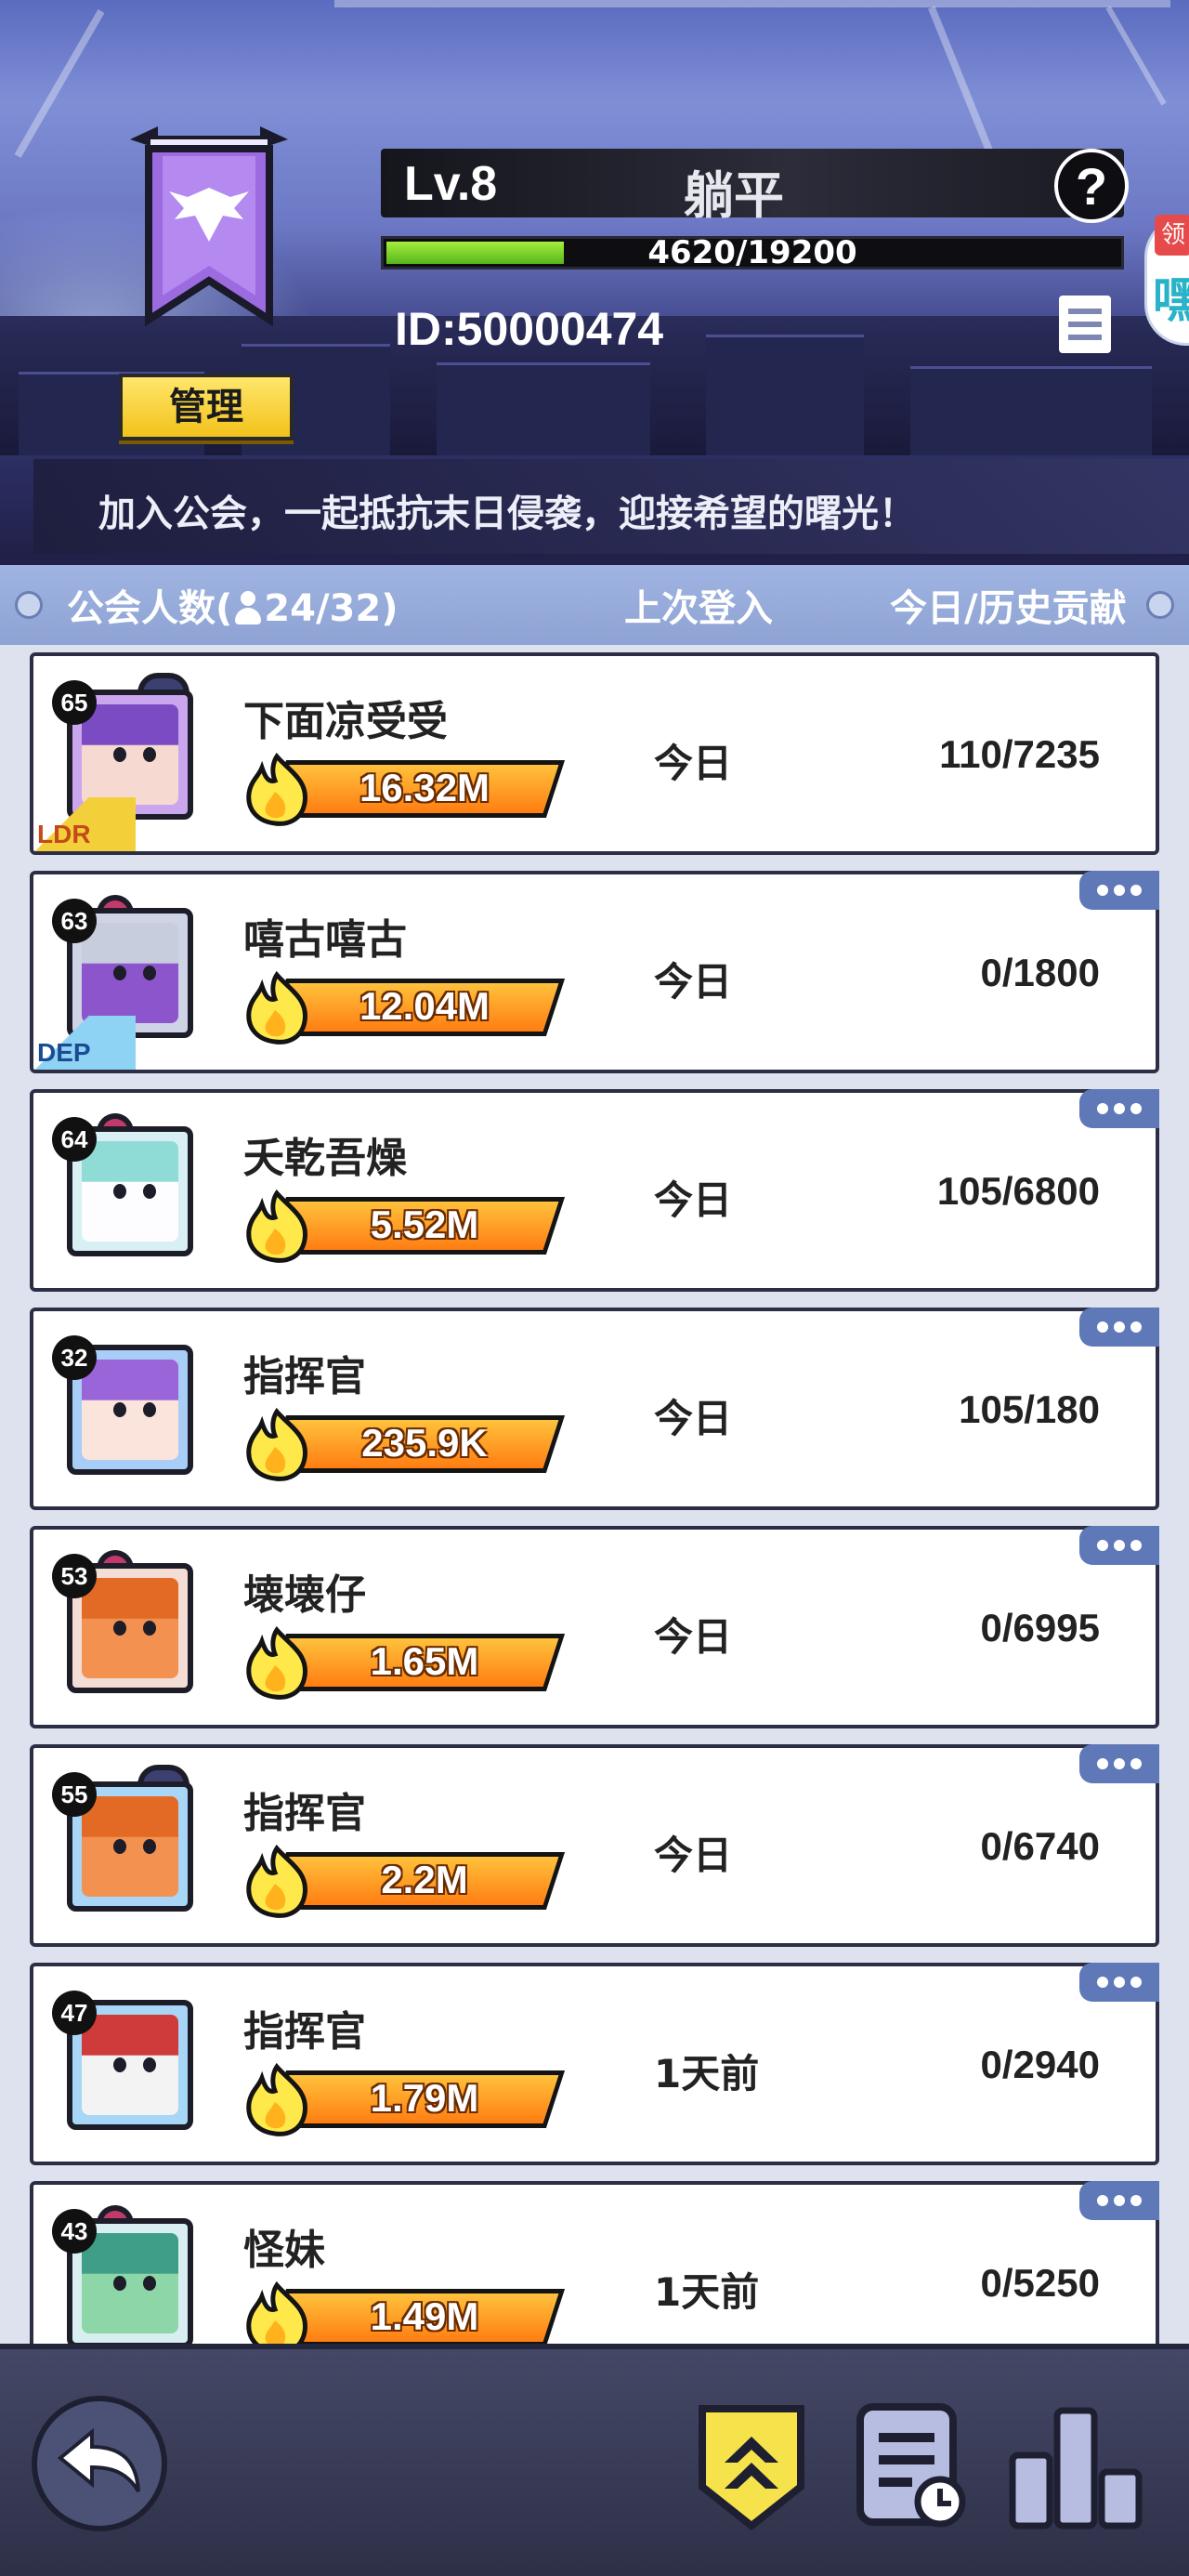 The width and height of the screenshot is (1189, 2576). Describe the element at coordinates (1171, 301) in the screenshot. I see `reward-bubble-text: 嘿` at that location.